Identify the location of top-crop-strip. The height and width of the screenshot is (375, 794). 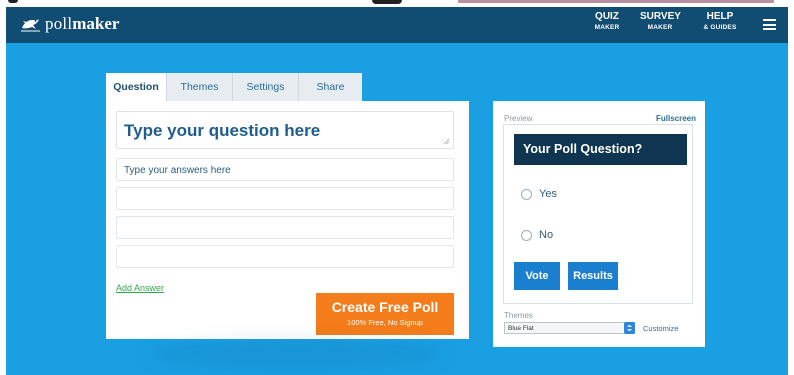
(397, 3).